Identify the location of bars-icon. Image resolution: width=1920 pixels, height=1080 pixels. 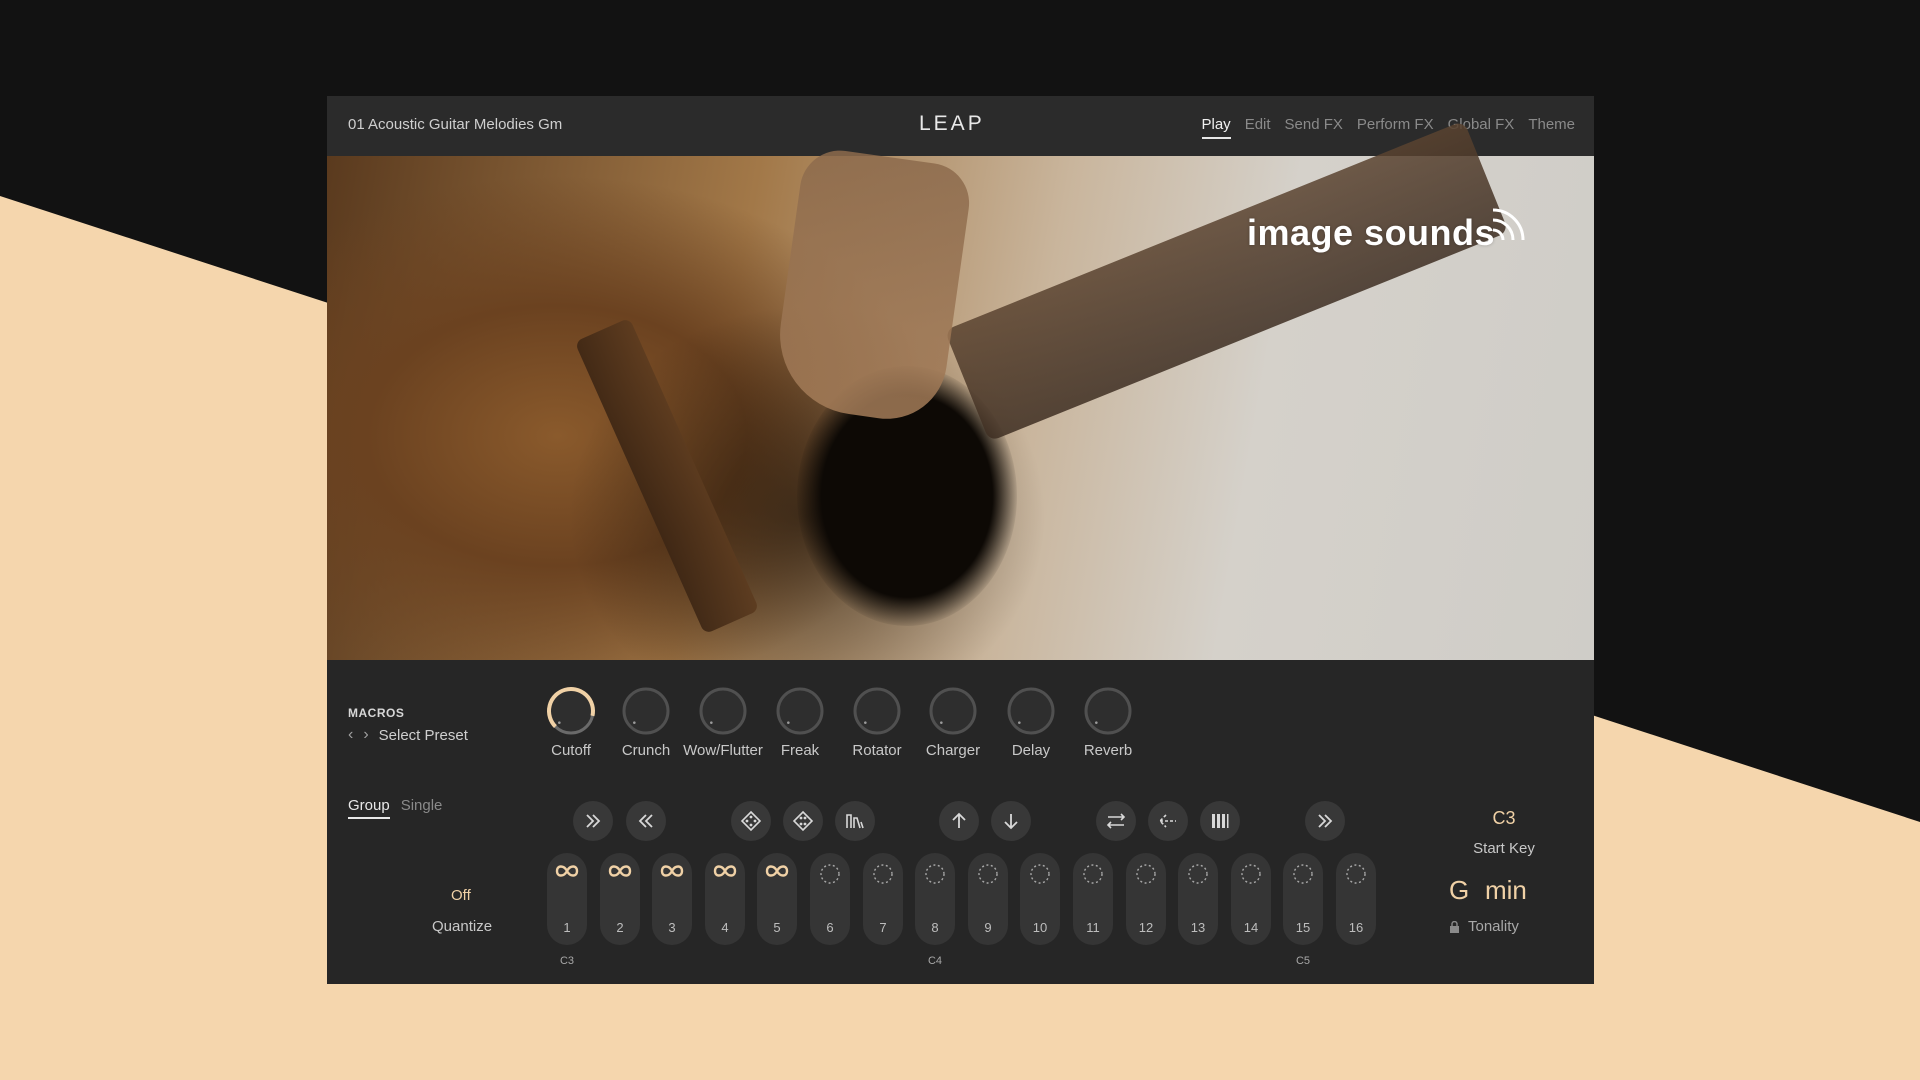
(1220, 821).